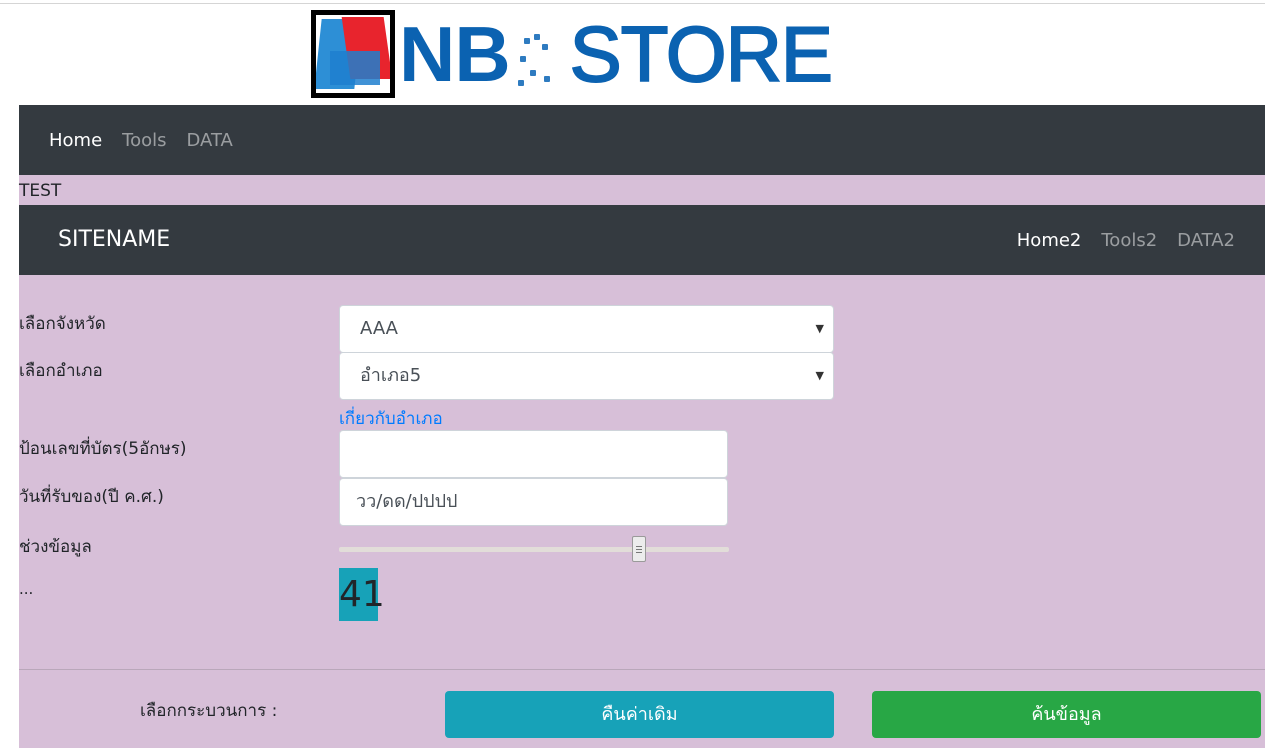  What do you see at coordinates (642, 669) in the screenshot?
I see `divider` at bounding box center [642, 669].